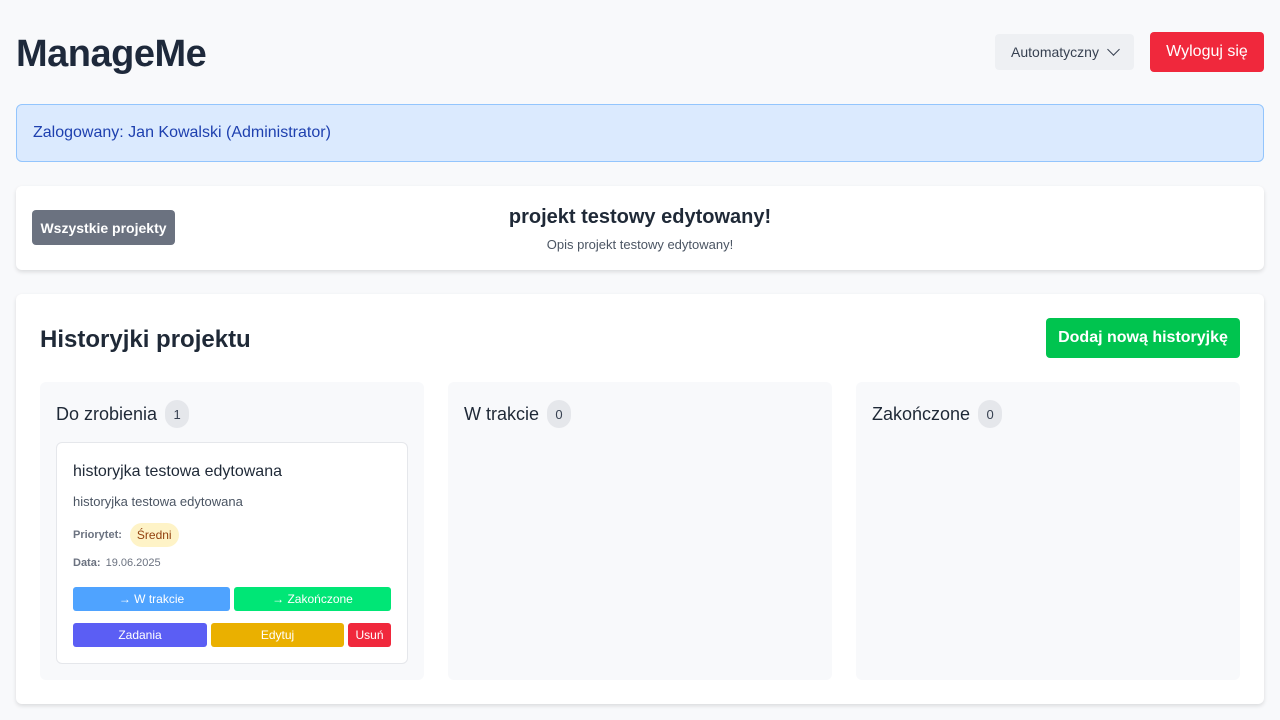  I want to click on priority-badge: Średni, so click(154, 535).